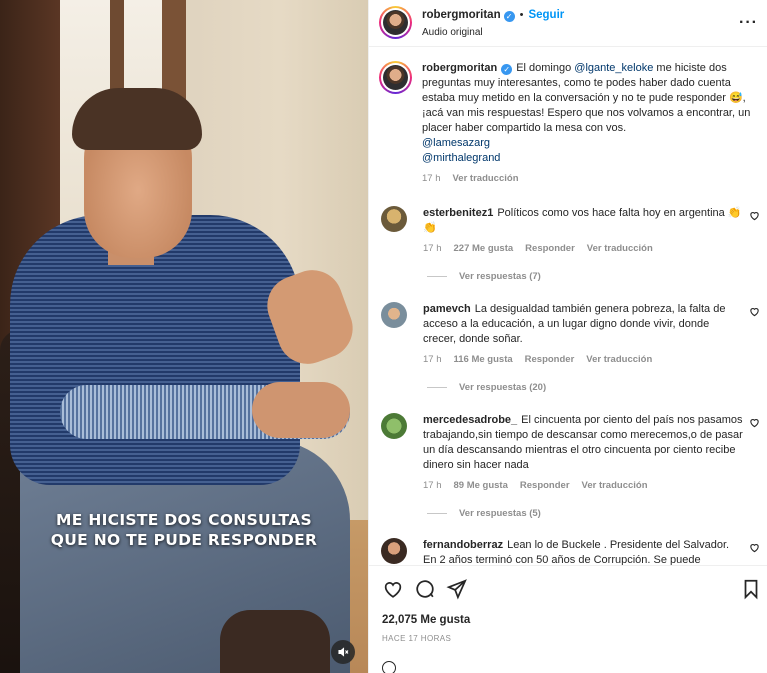 The image size is (767, 673). Describe the element at coordinates (447, 309) in the screenshot. I see `comment-username: pamevch` at that location.